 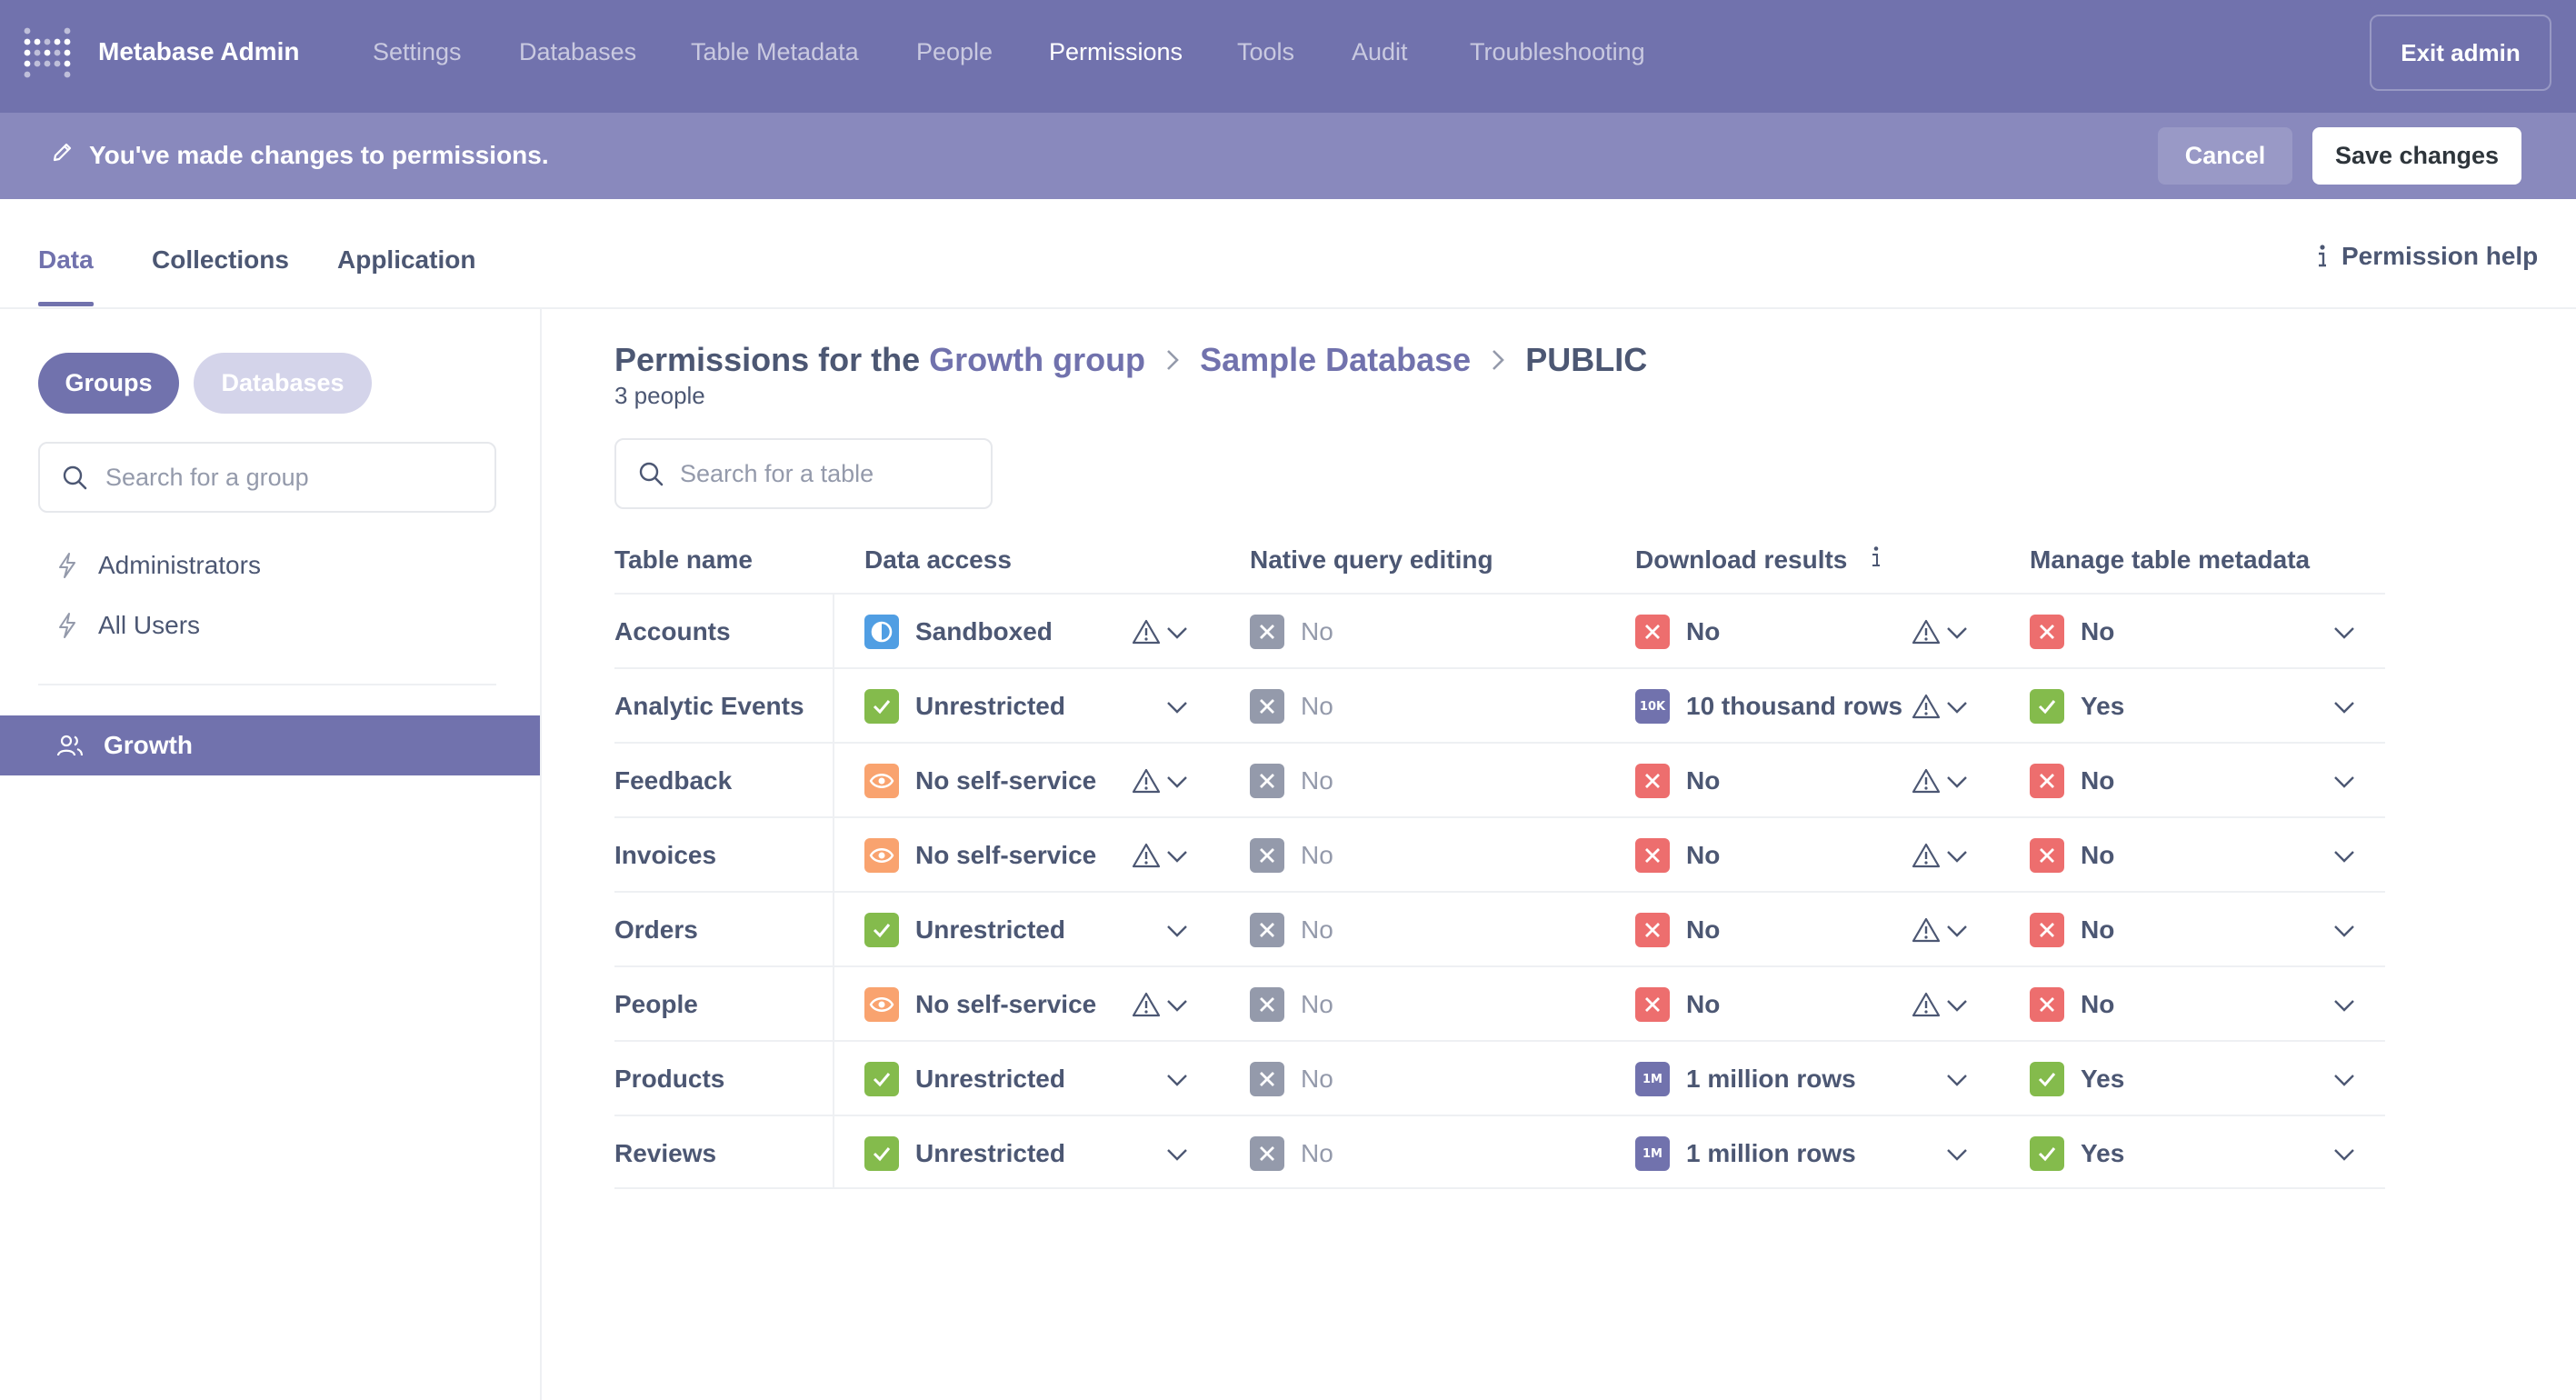 What do you see at coordinates (1037, 360) in the screenshot?
I see `breadcrumb-group-link: Growth group` at bounding box center [1037, 360].